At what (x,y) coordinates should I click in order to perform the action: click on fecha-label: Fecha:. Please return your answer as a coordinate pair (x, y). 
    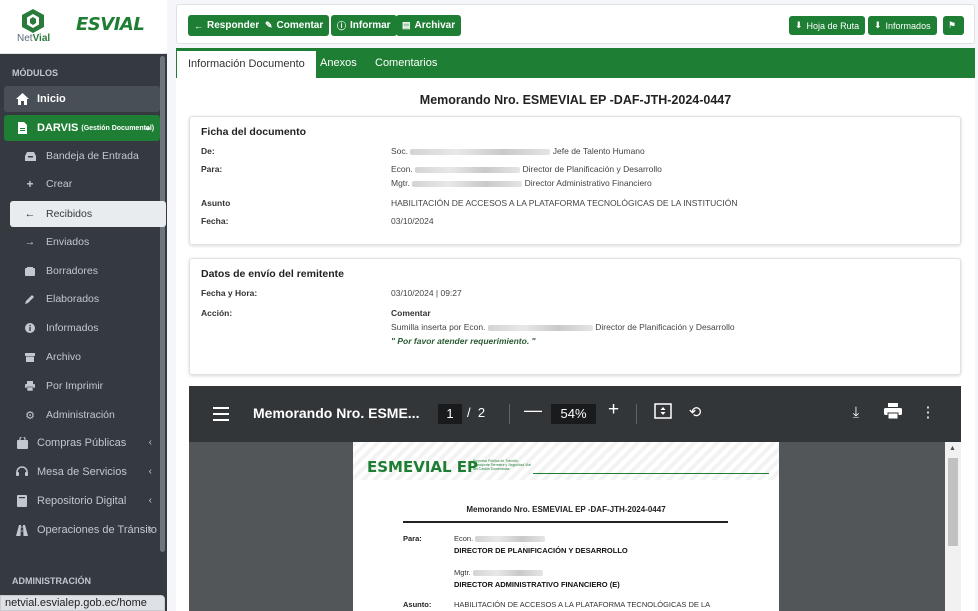
    Looking at the image, I should click on (215, 221).